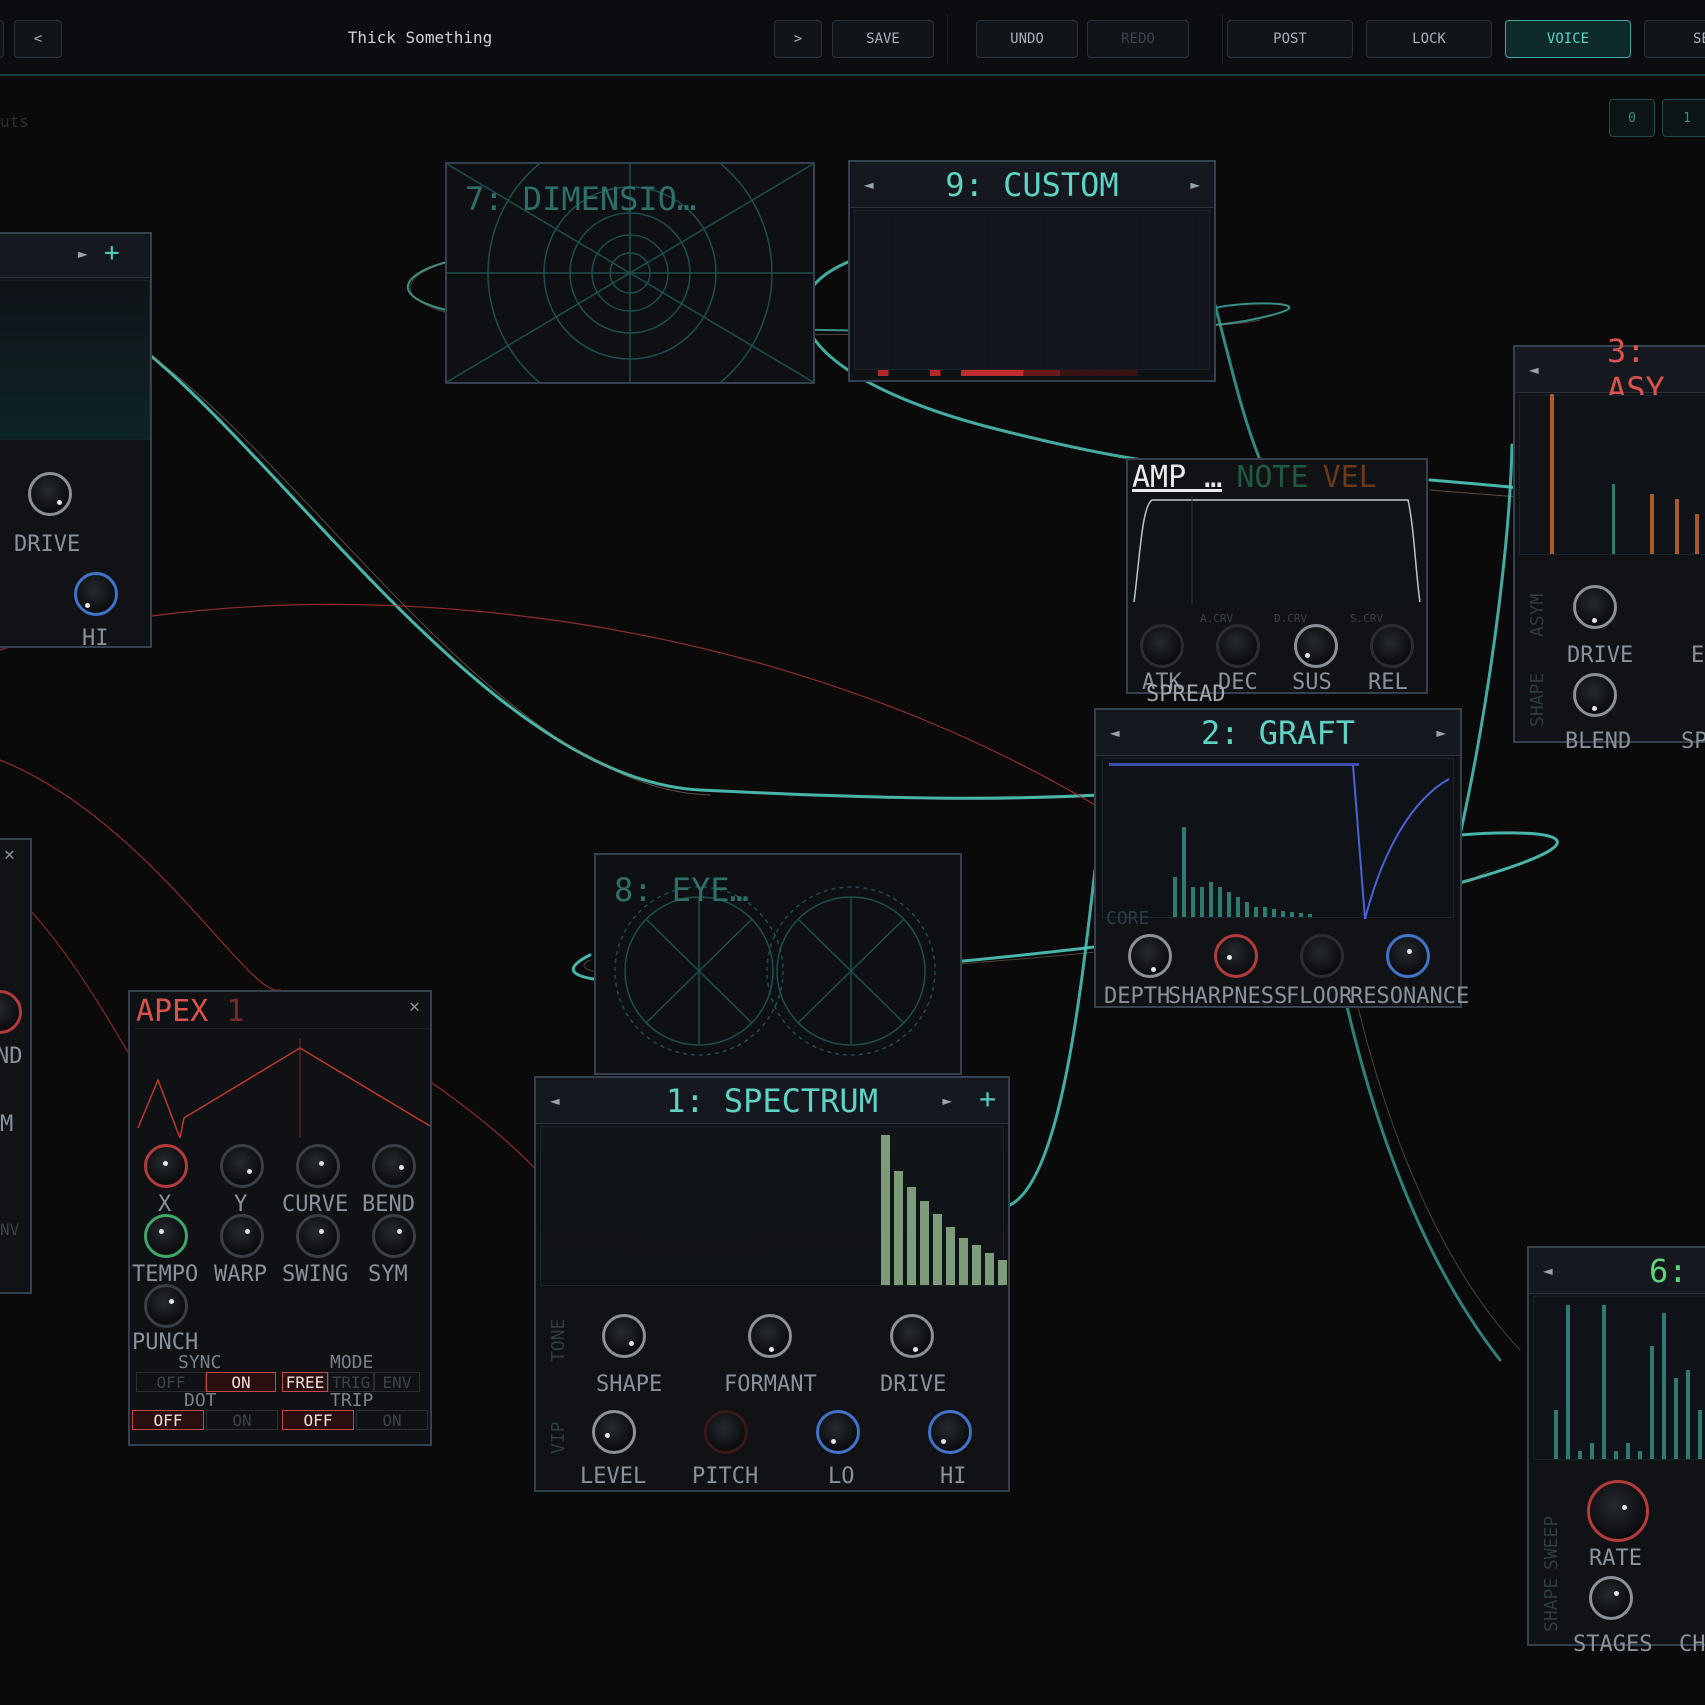  Describe the element at coordinates (171, 1382) in the screenshot. I see `sync-off-toggle: OFF` at that location.